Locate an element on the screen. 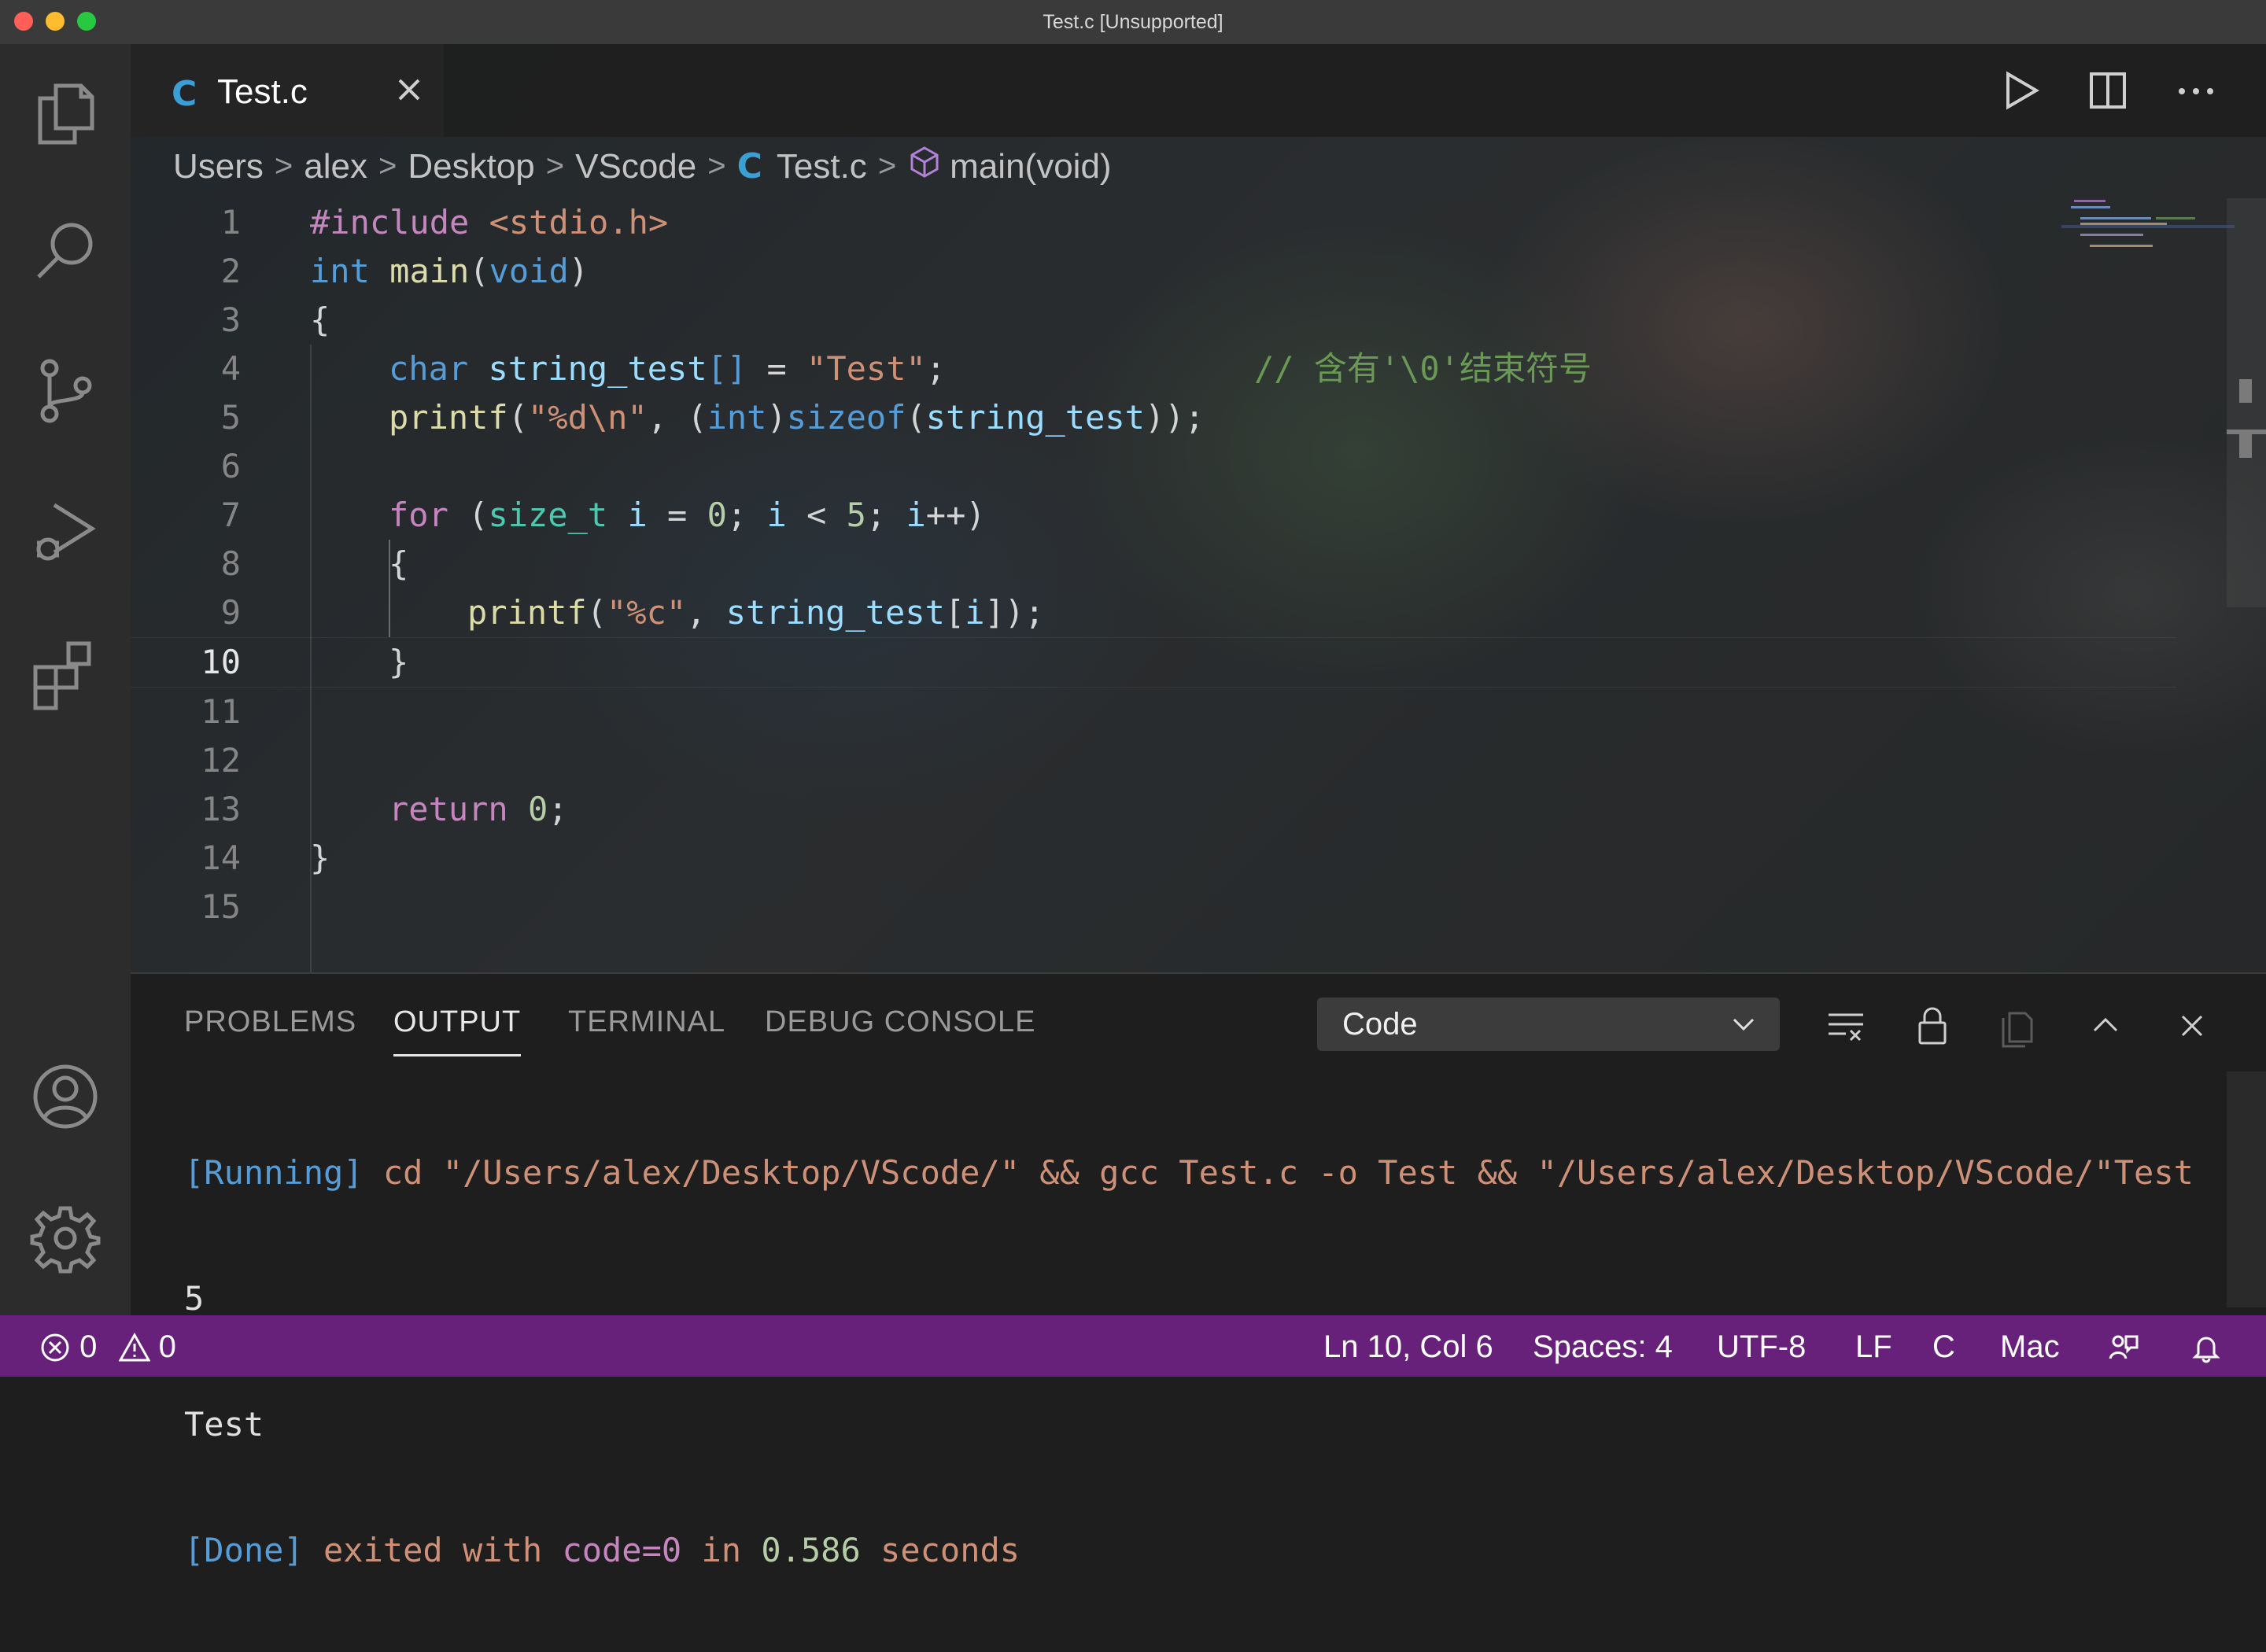 The image size is (2266, 1652). code-line: 6 is located at coordinates (1153, 466).